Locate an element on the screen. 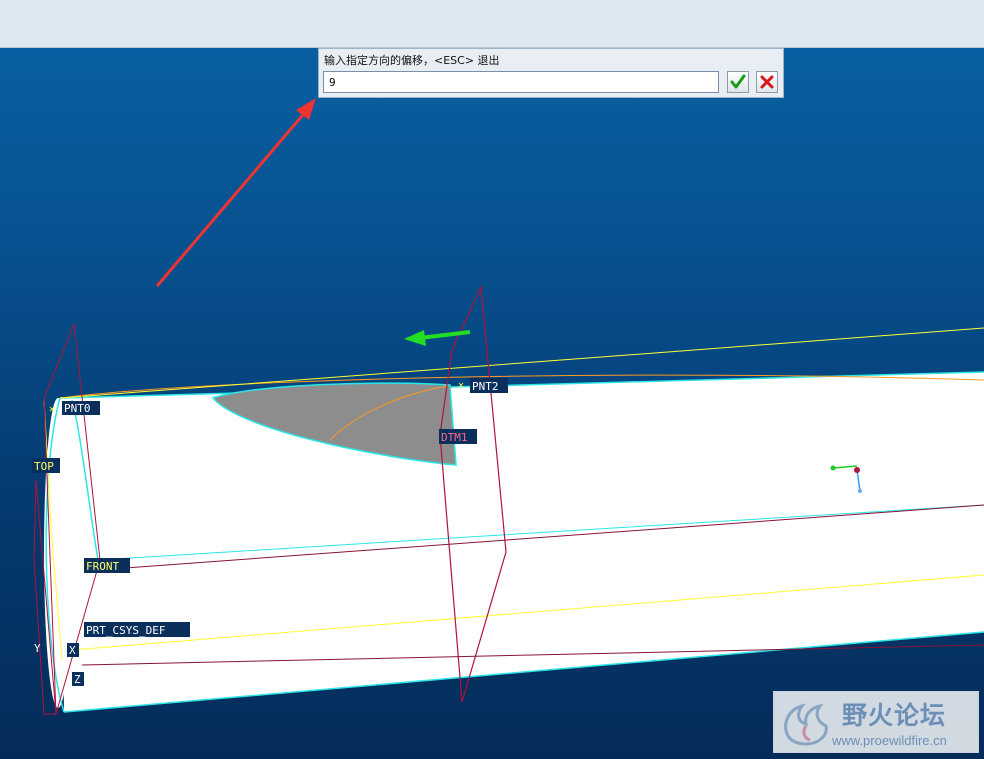 This screenshot has height=759, width=984. svg-text: TOP is located at coordinates (44, 466).